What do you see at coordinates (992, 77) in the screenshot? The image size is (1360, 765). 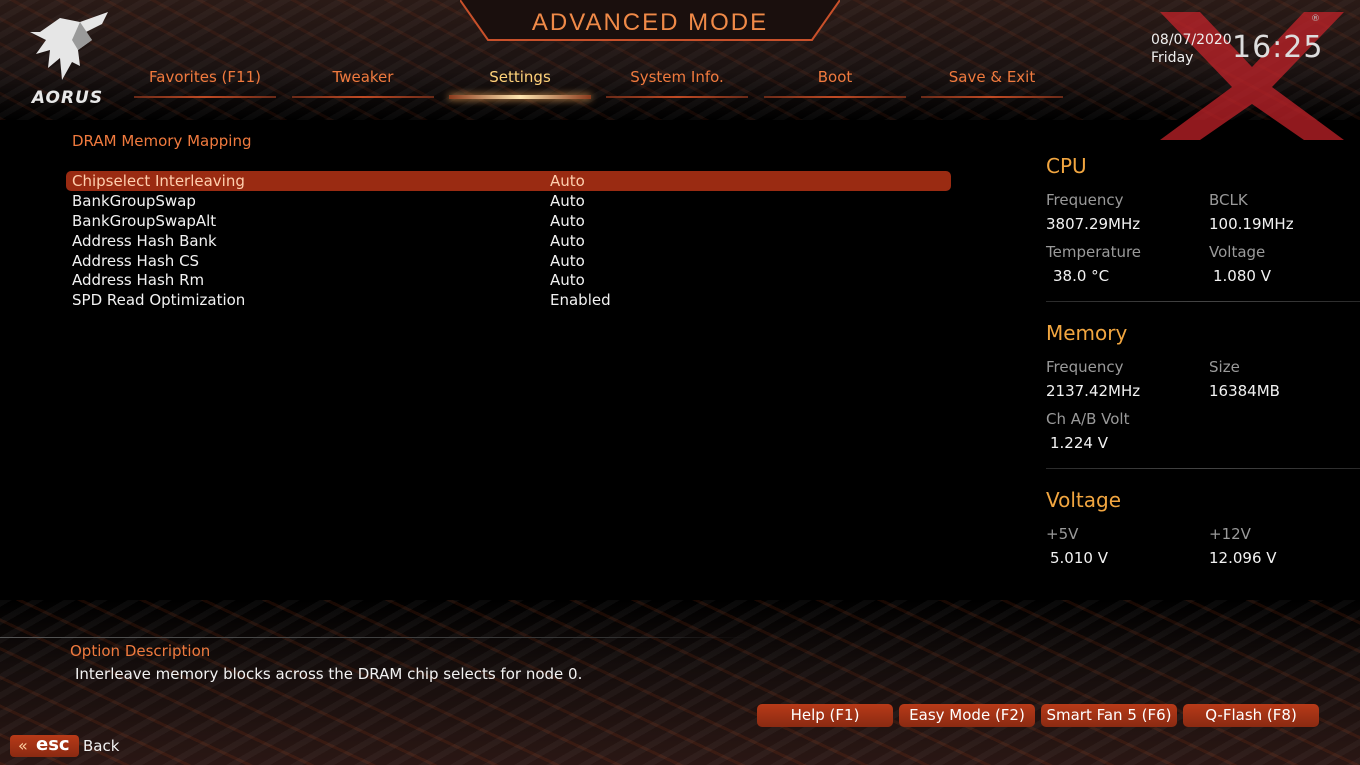 I see `tab-label: Save & Exit` at bounding box center [992, 77].